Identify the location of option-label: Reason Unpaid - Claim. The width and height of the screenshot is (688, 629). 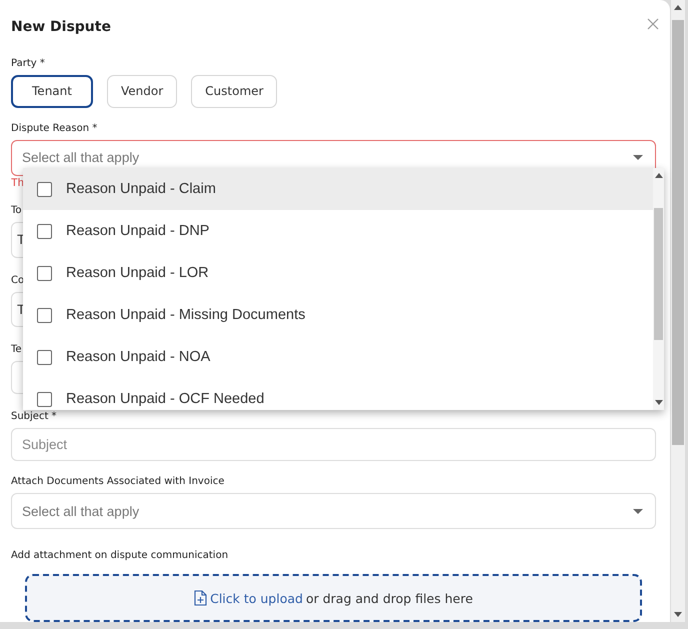
(141, 189).